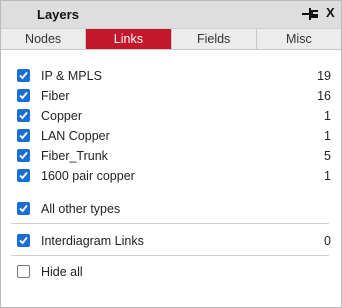 This screenshot has height=308, width=342. Describe the element at coordinates (71, 76) in the screenshot. I see `link-type-label: IP & MPLS` at that location.